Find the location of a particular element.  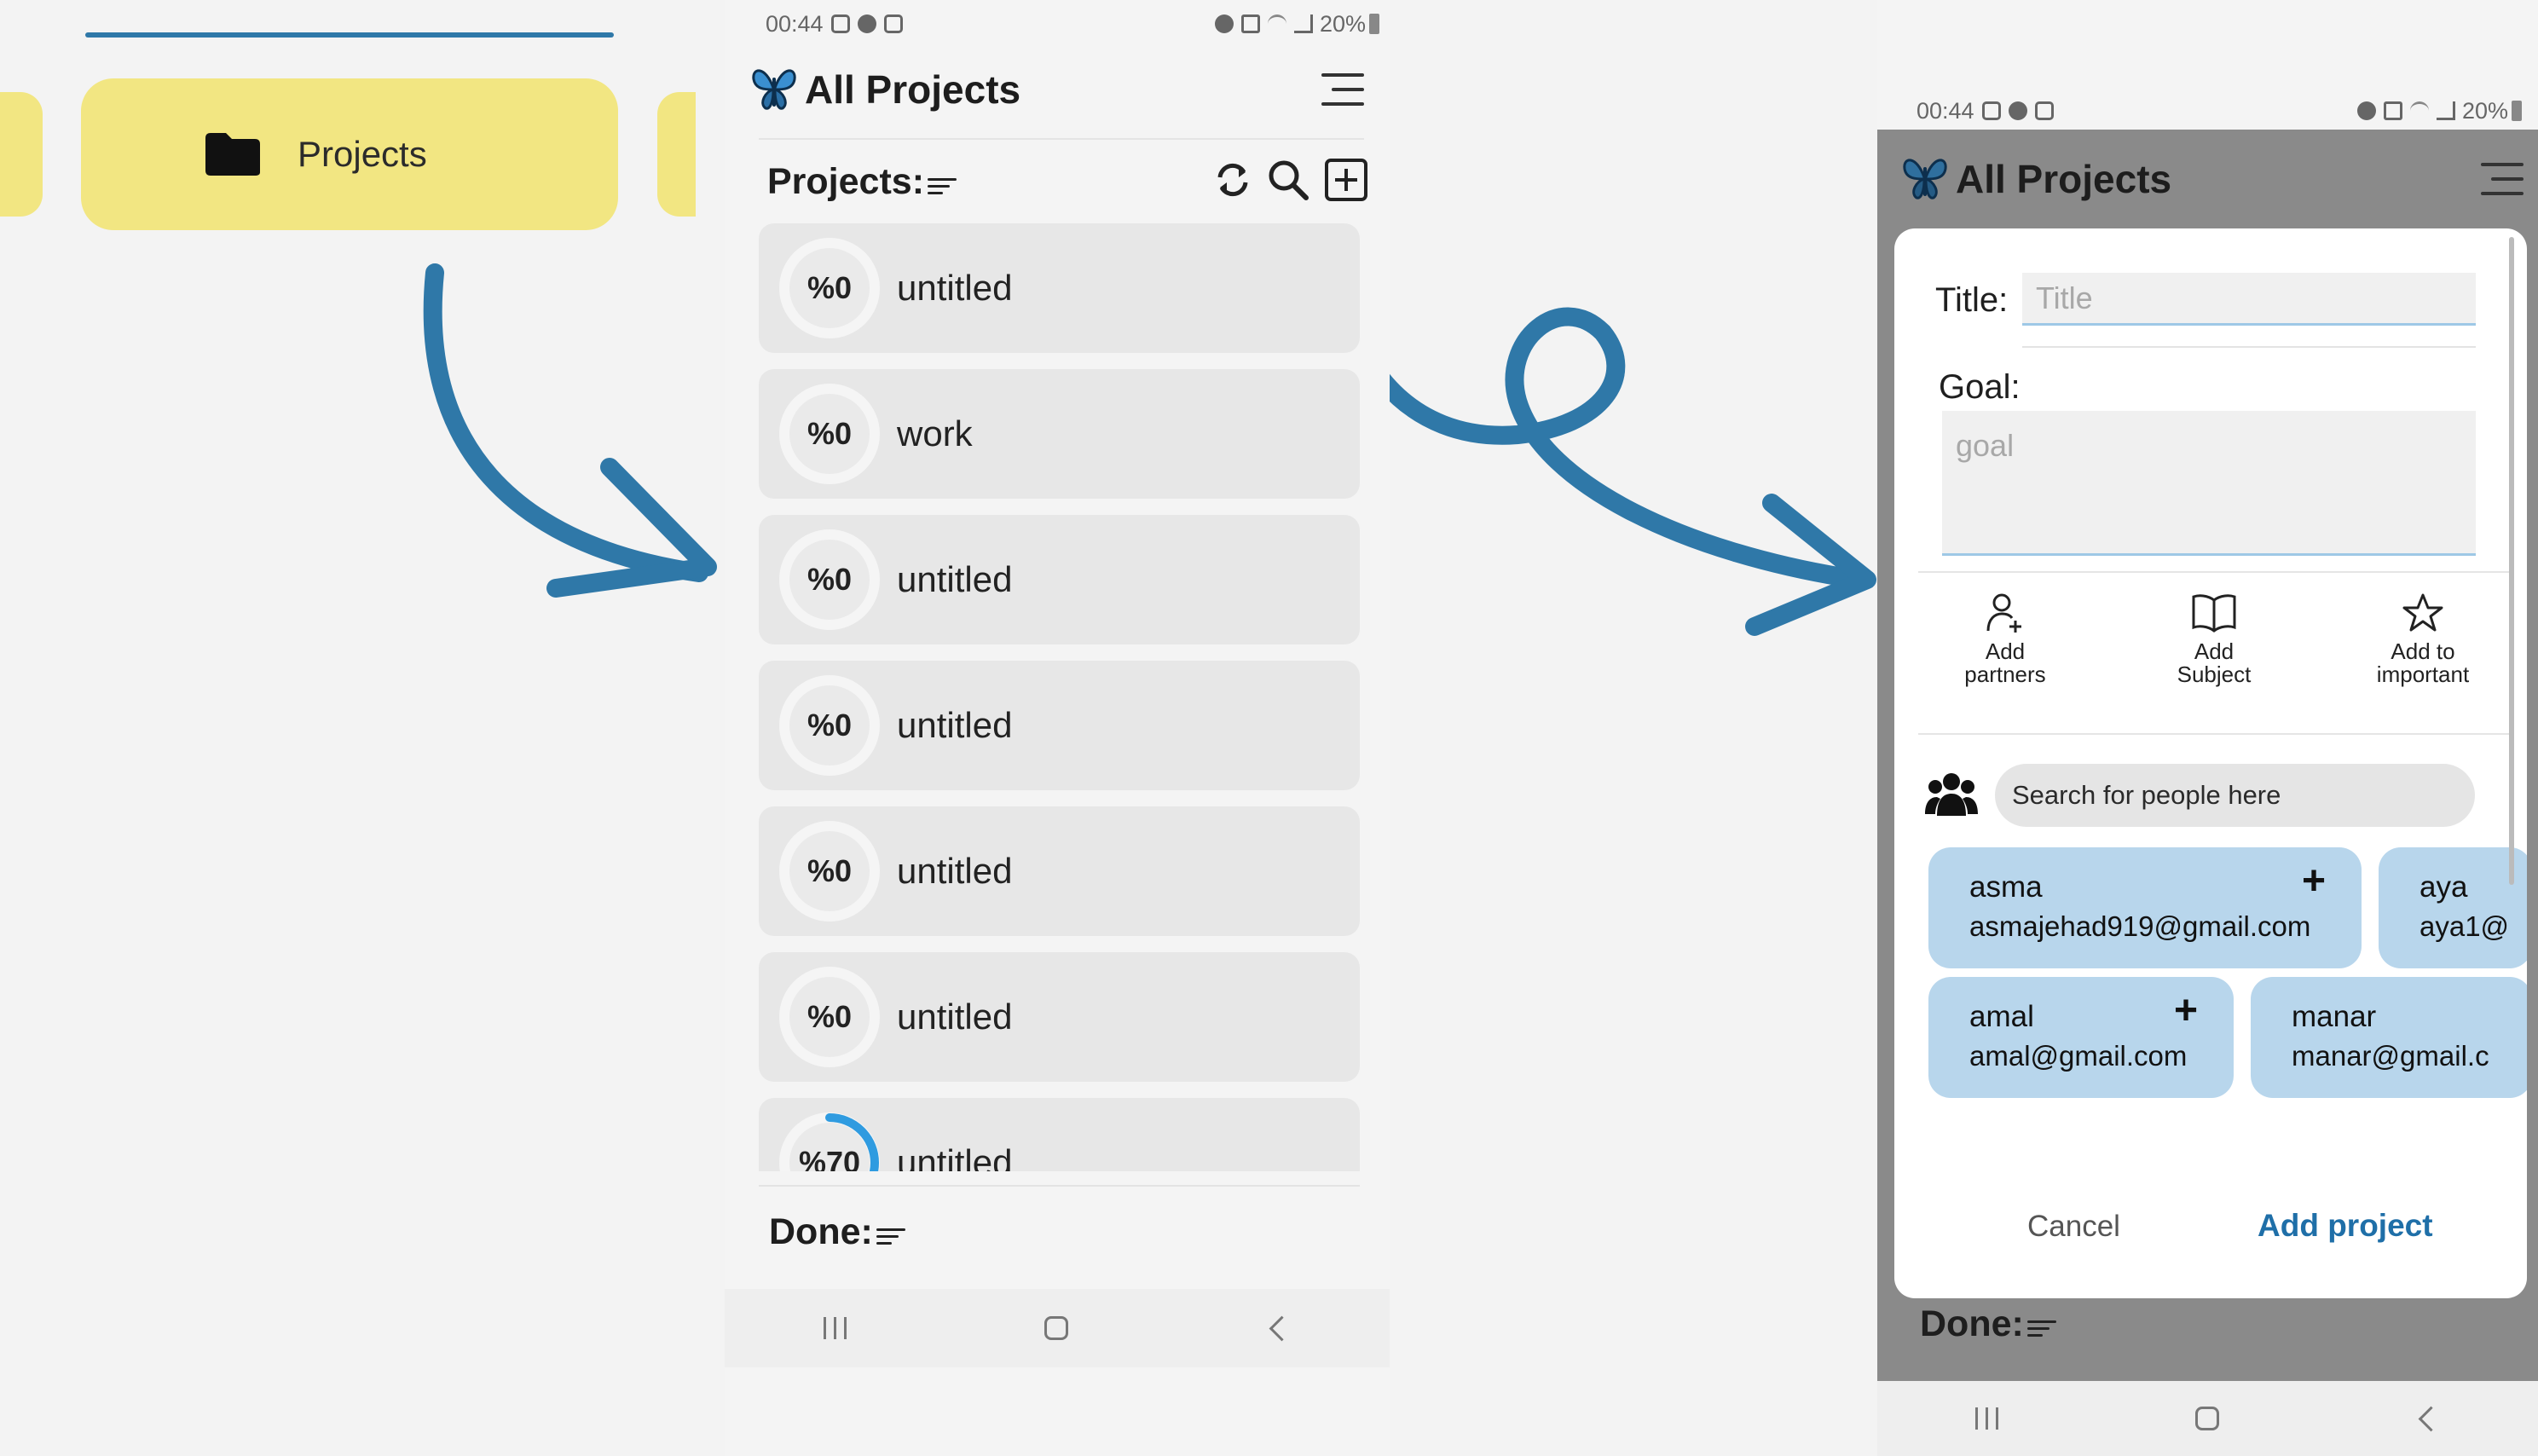

list-divider is located at coordinates (1059, 1186).